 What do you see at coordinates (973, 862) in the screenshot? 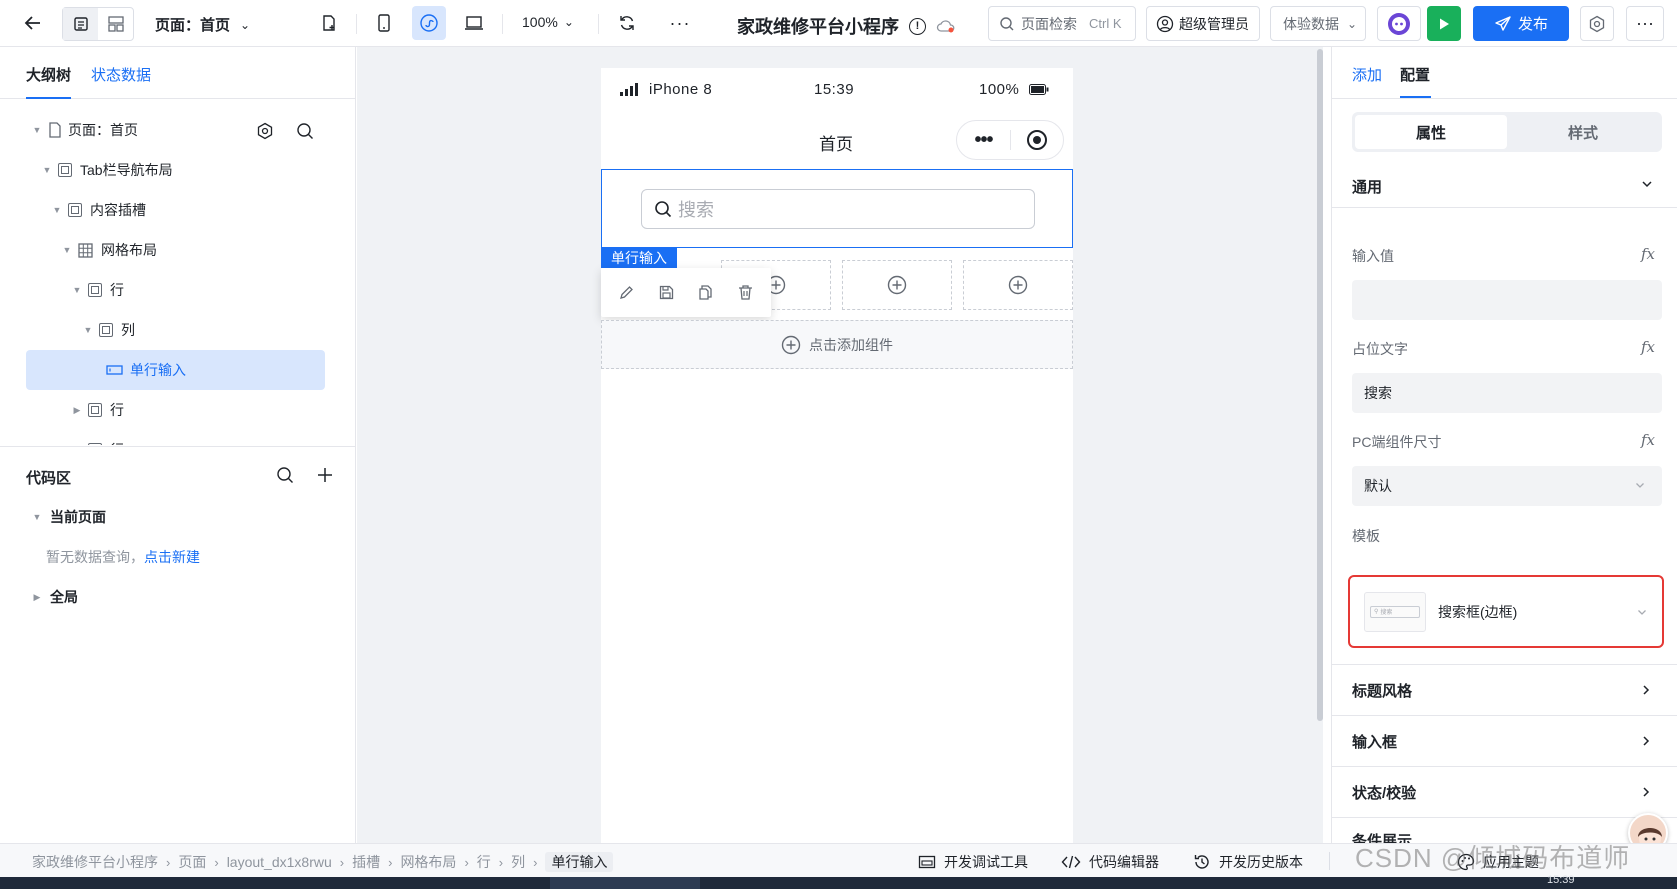
I see `devtools-button: 开发调试工具` at bounding box center [973, 862].